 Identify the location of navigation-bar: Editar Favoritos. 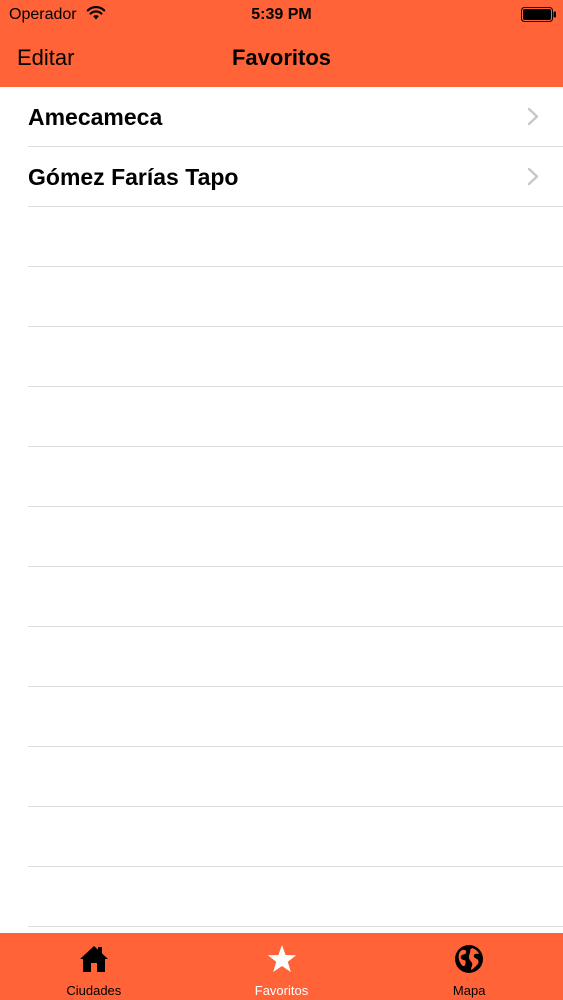
(281, 58).